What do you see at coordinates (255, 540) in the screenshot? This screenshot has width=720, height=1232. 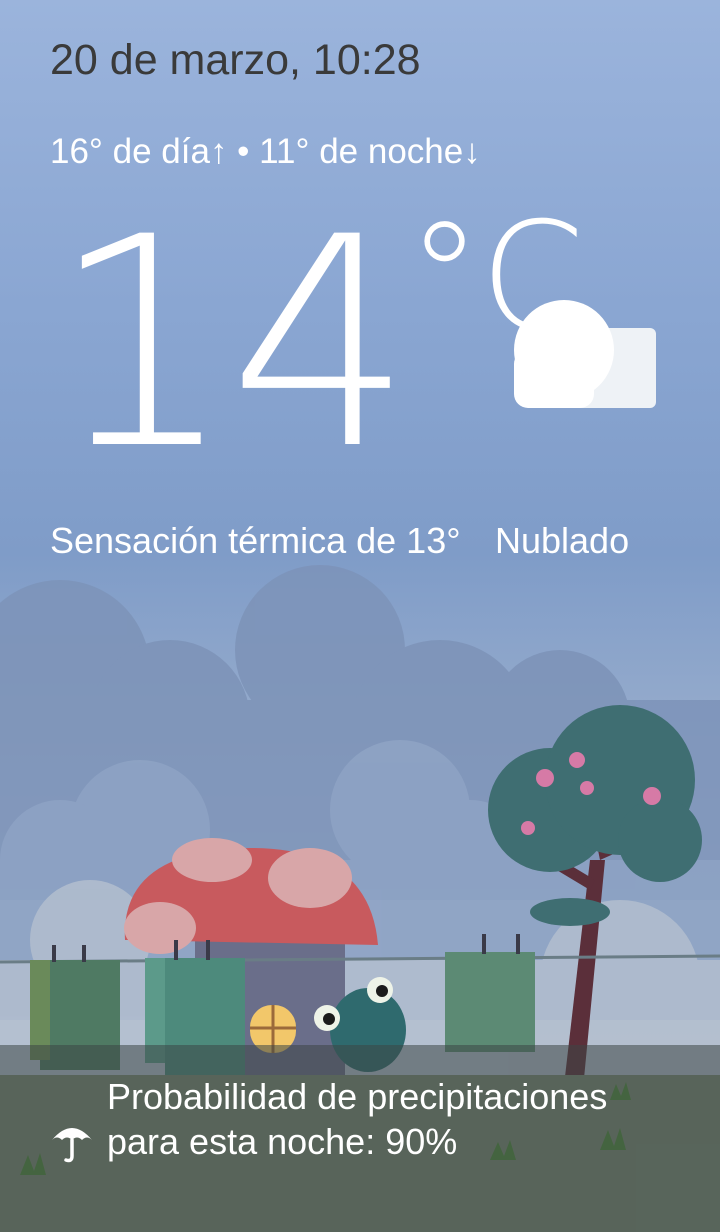 I see `feels-like-label: Sensación térmica de 13°` at bounding box center [255, 540].